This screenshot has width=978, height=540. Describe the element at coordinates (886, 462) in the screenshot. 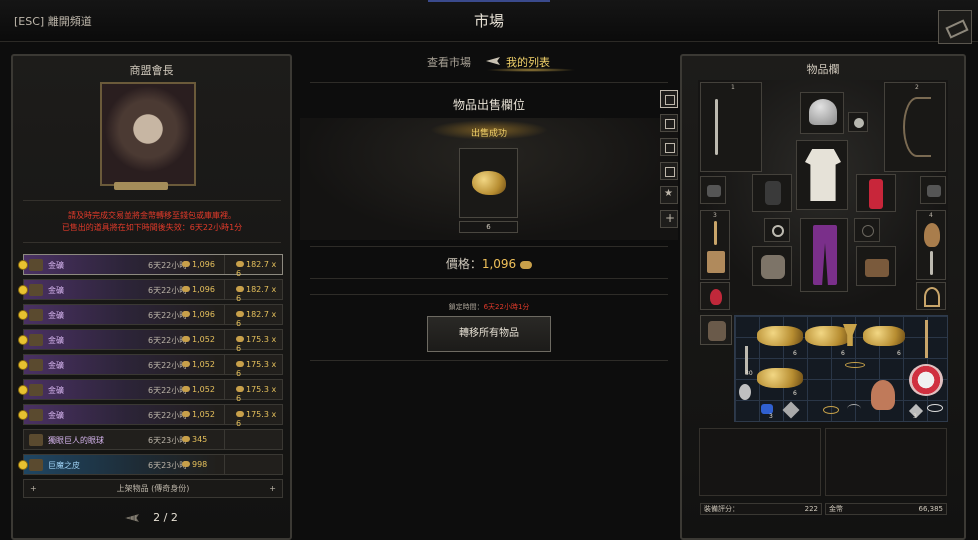

I see `stash-slot-right` at that location.